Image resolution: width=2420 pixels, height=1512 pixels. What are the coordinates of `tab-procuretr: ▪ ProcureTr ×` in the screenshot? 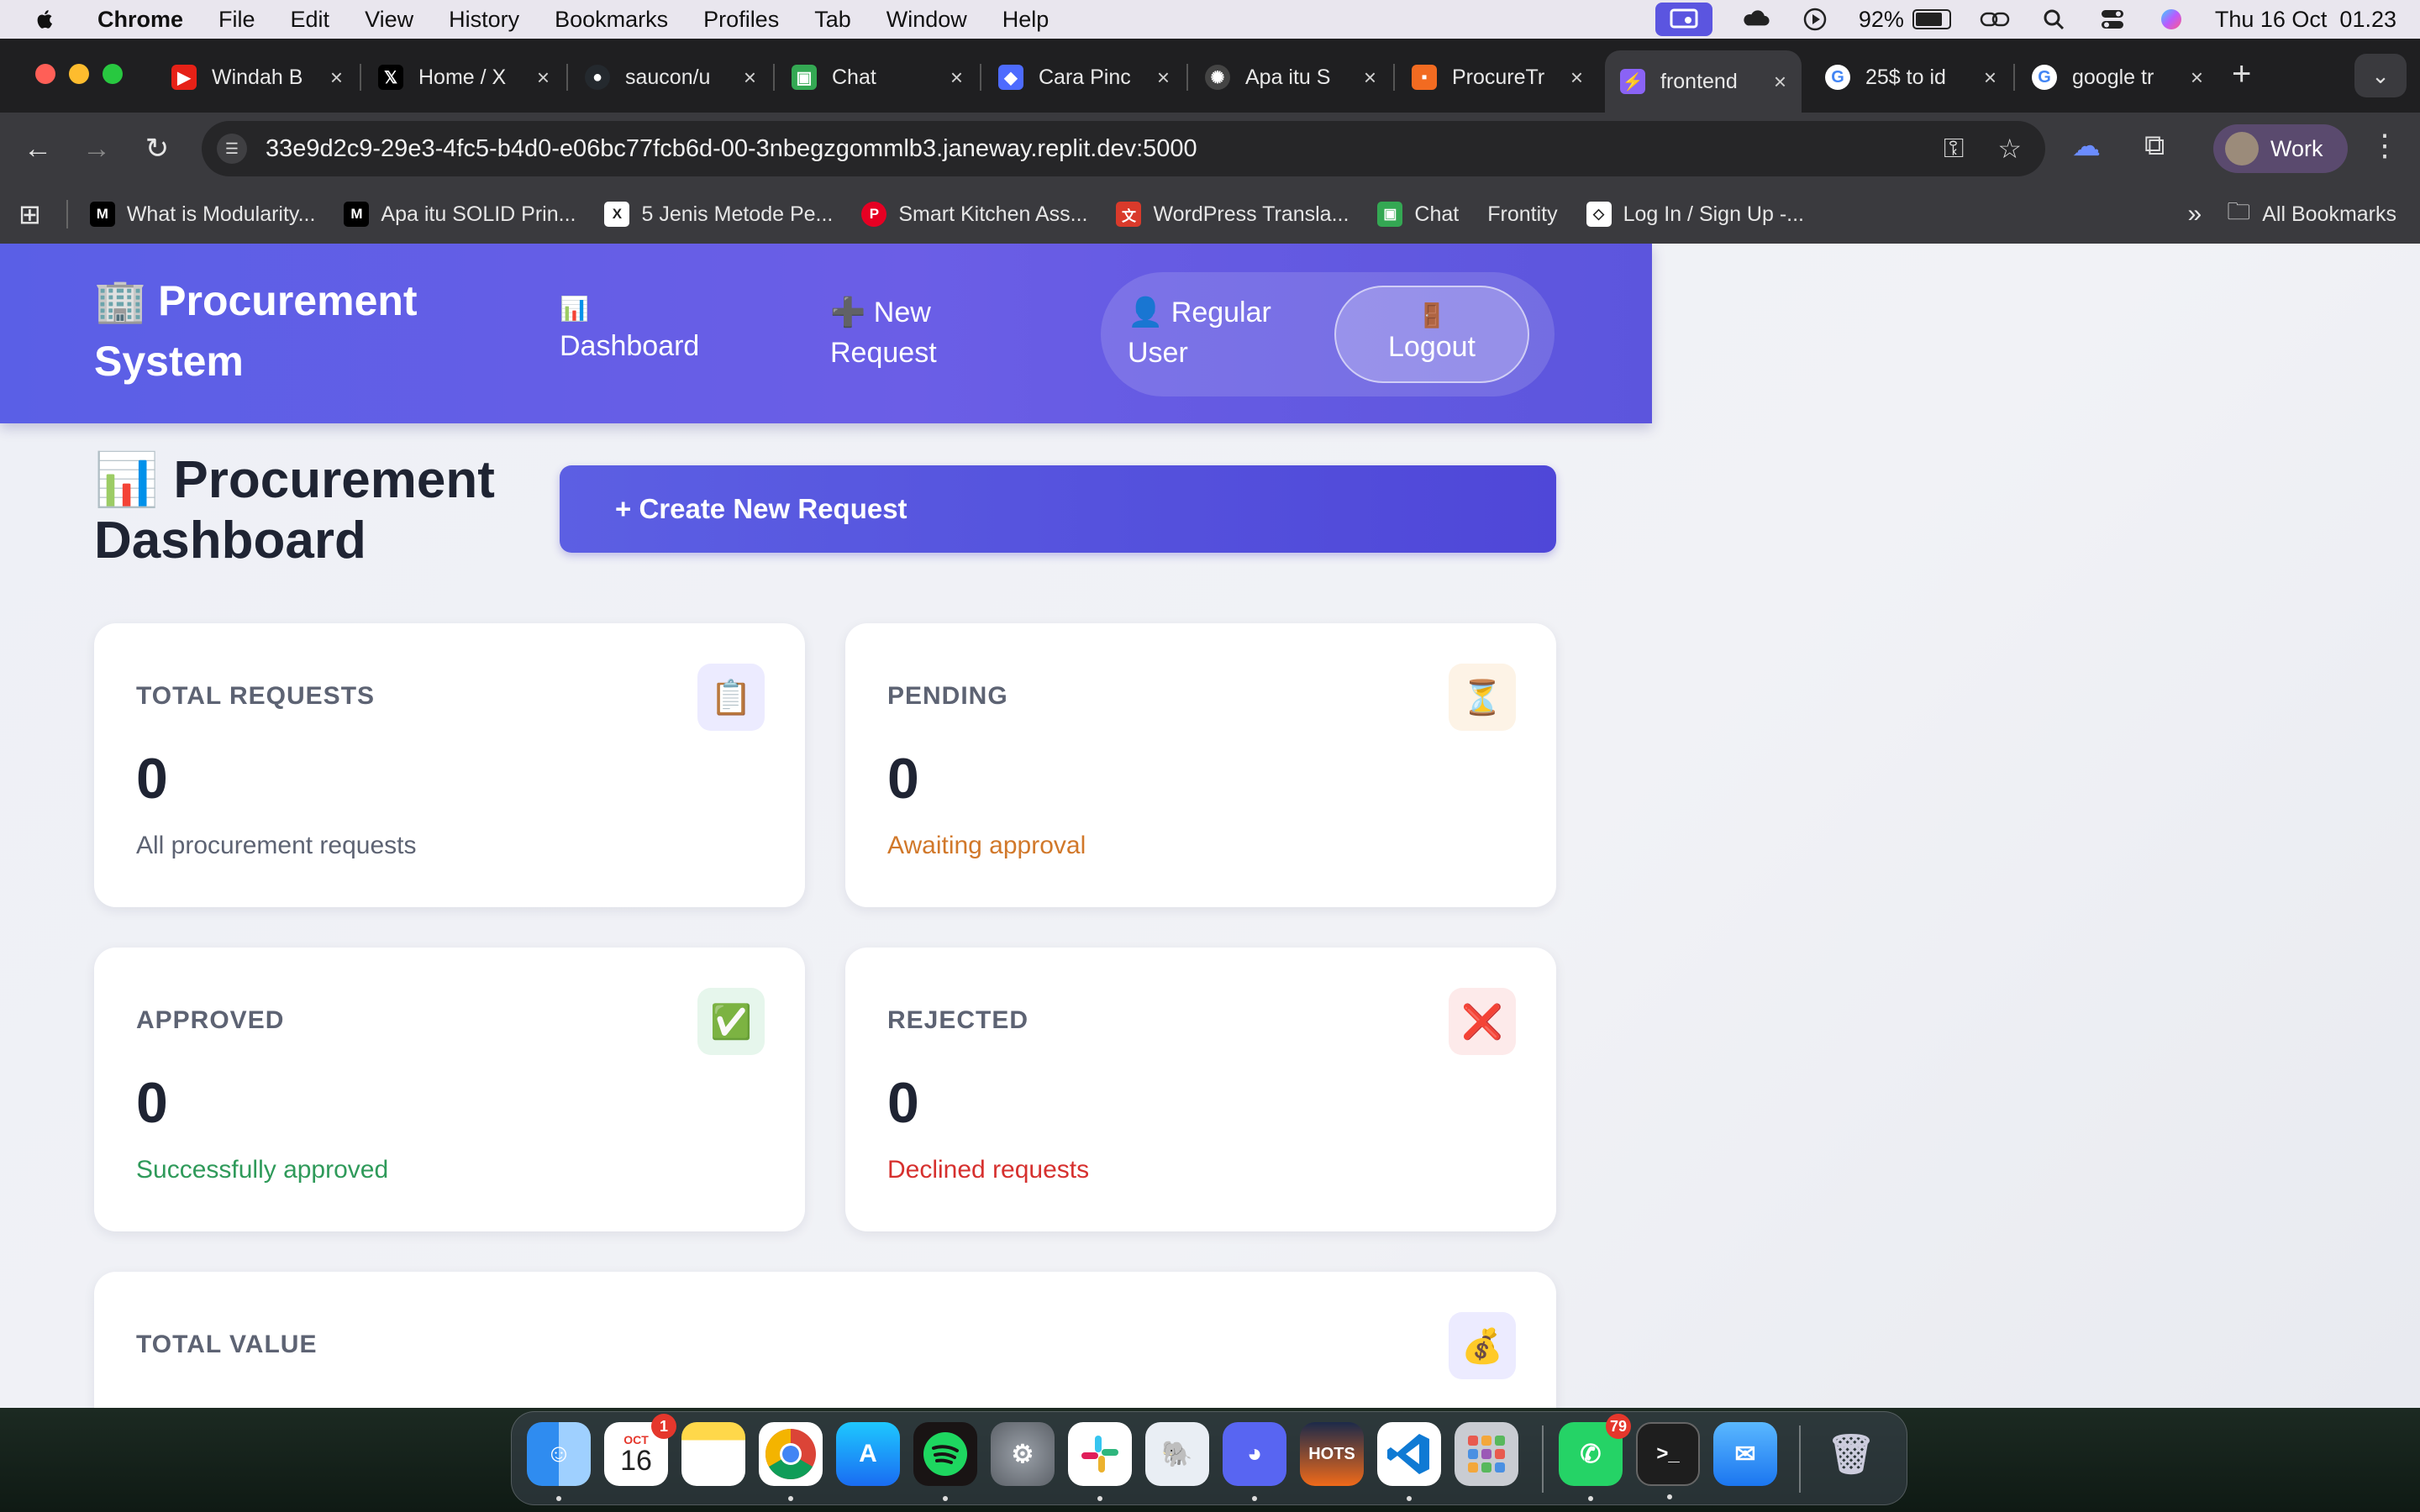 It's located at (1498, 77).